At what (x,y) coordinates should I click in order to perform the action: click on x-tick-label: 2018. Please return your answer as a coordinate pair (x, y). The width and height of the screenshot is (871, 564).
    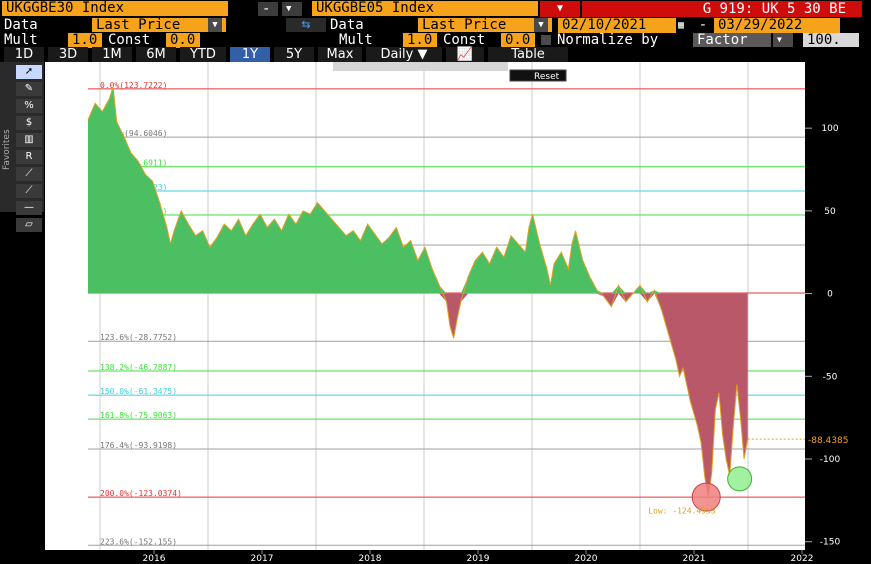
    Looking at the image, I should click on (370, 559).